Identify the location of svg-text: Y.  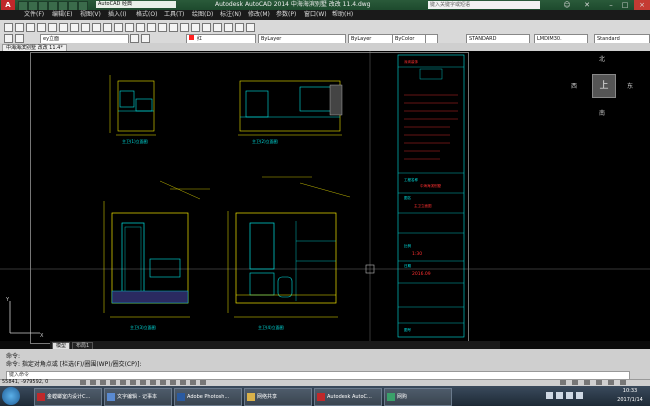
(7, 300).